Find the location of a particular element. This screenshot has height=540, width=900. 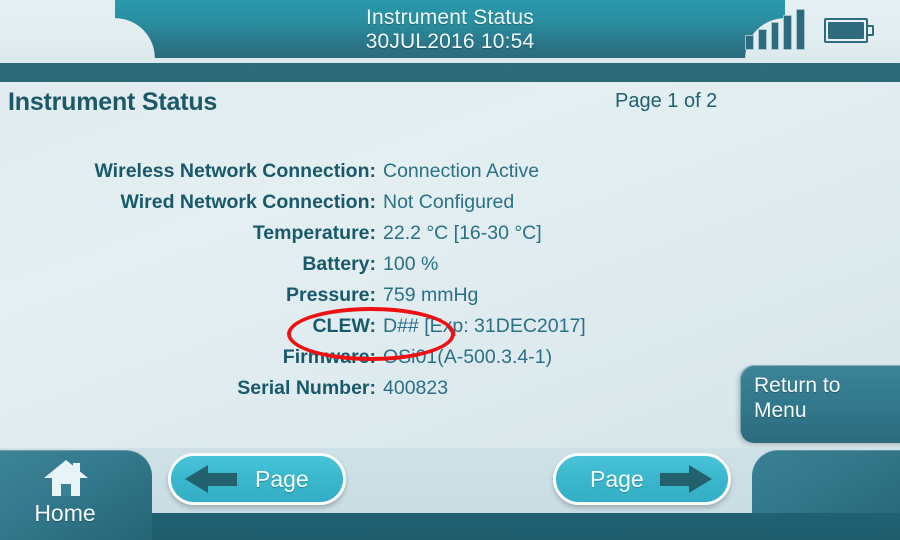

titlebar-text-block: Instrument Status 30JUL2016 10:54 is located at coordinates (450, 30).